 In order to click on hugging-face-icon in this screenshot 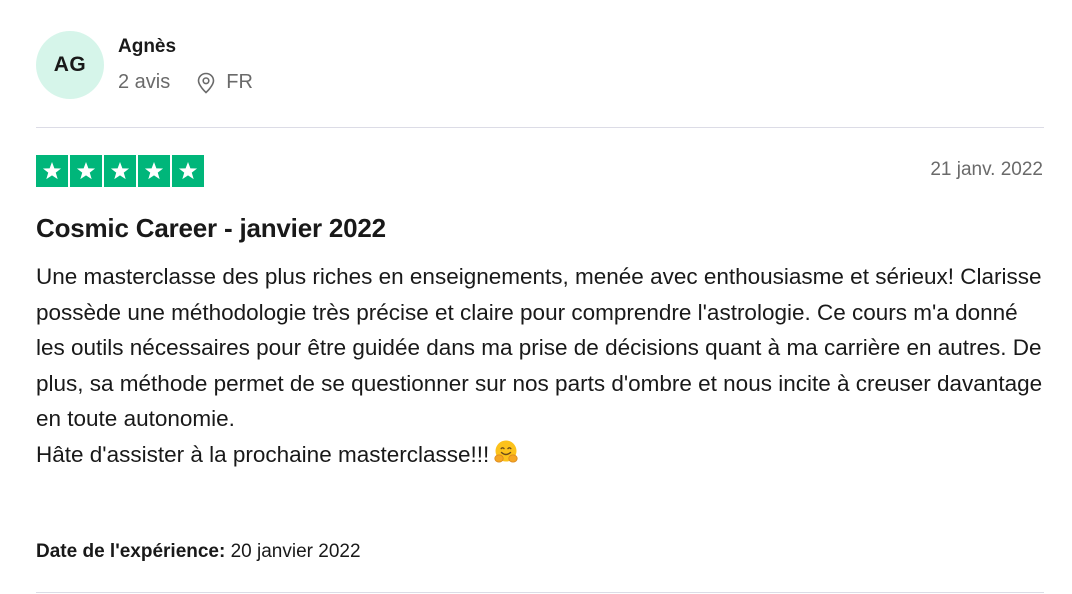, I will do `click(506, 457)`.